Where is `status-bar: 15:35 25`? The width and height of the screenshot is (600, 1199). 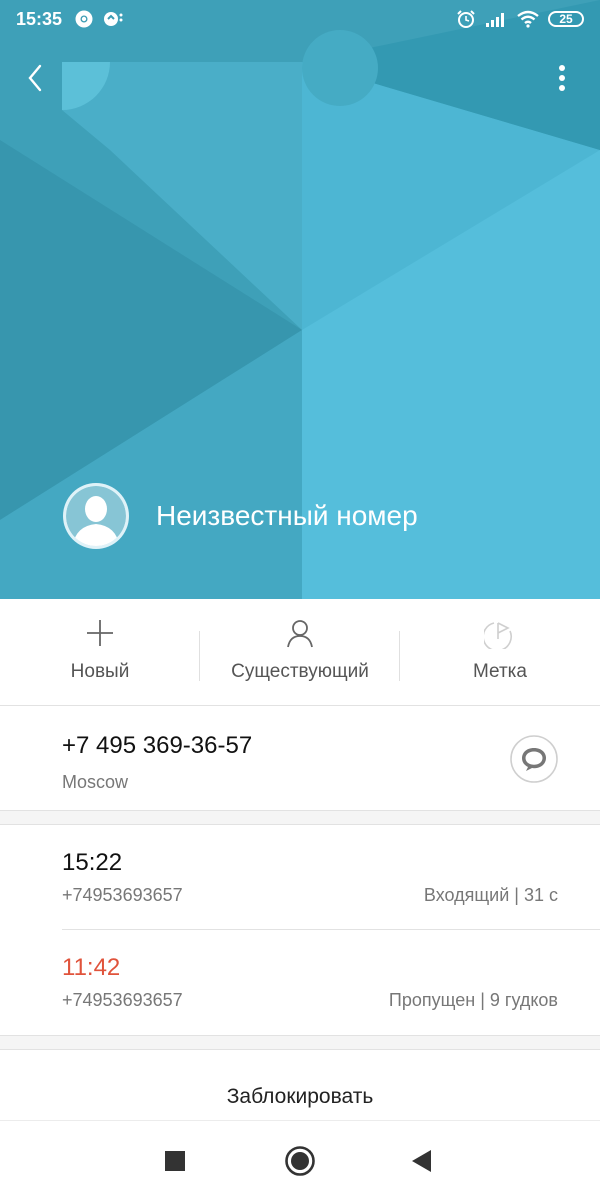
status-bar: 15:35 25 is located at coordinates (300, 20).